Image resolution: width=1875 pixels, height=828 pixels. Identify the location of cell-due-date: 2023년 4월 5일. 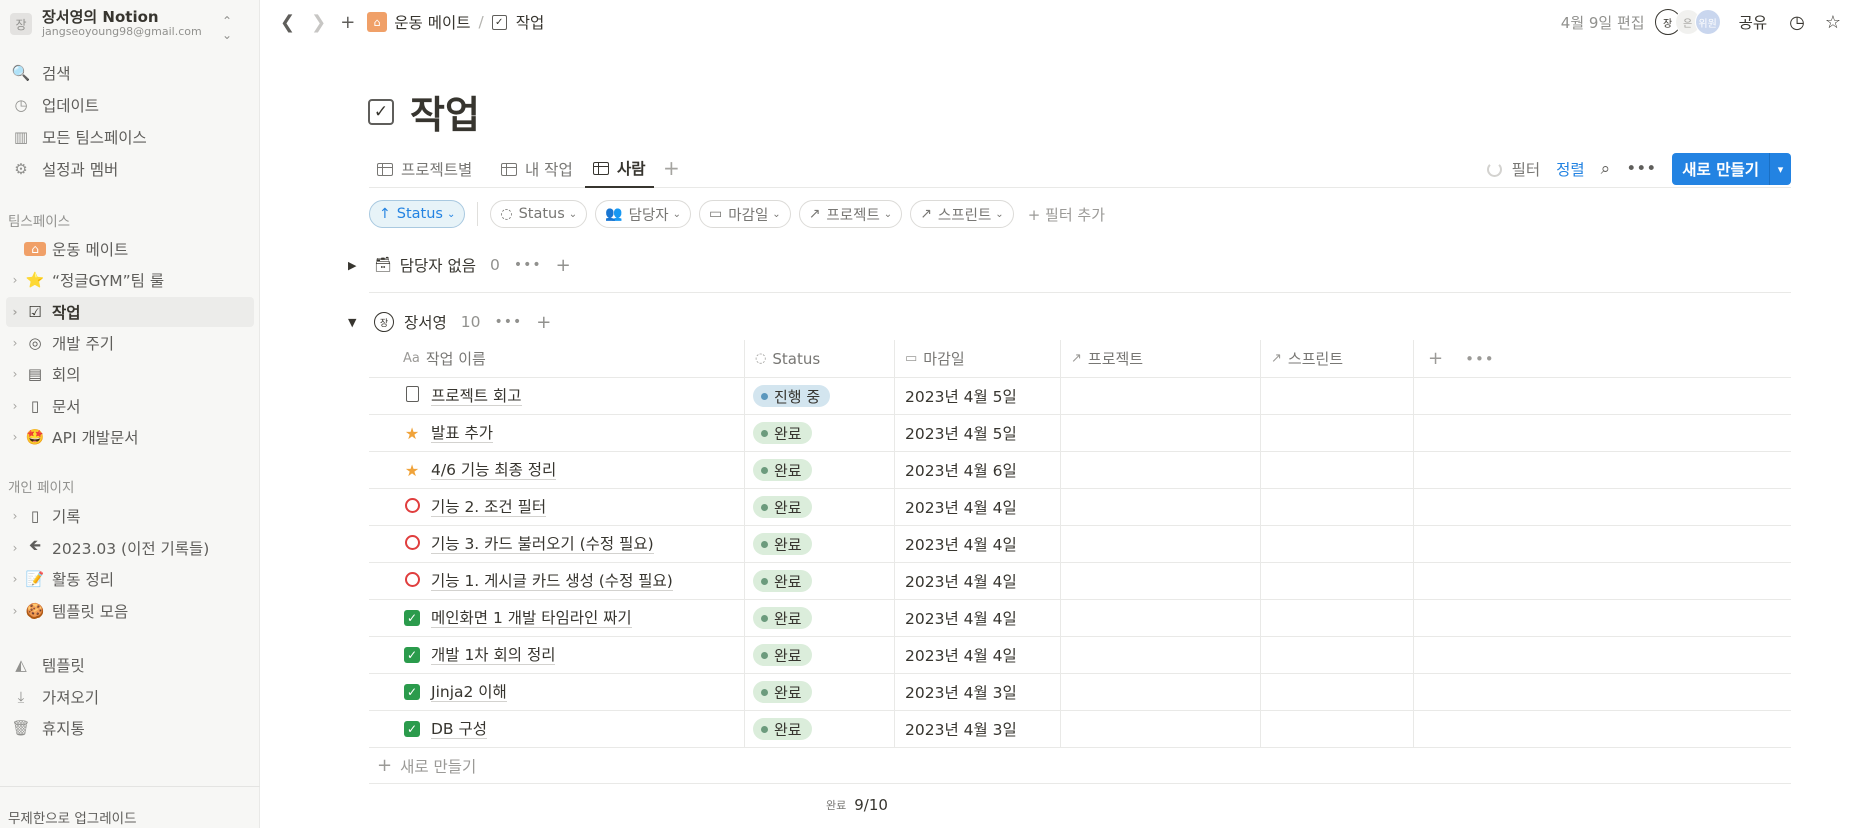
(978, 433).